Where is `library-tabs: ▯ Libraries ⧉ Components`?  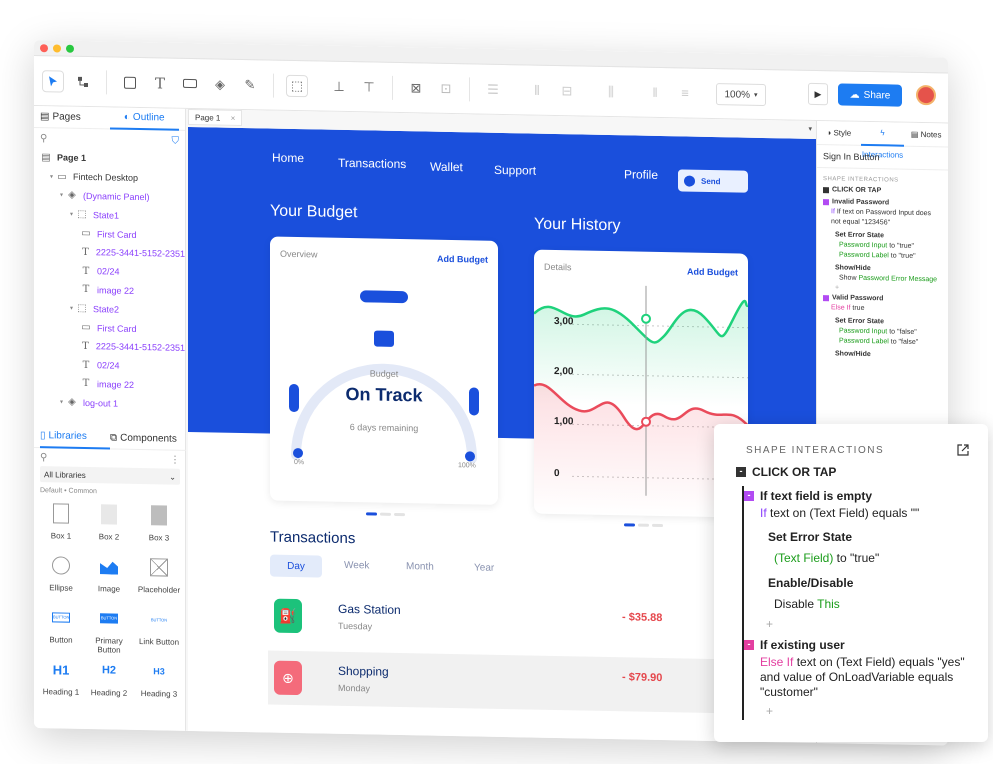
library-tabs: ▯ Libraries ⧉ Components is located at coordinates (110, 438).